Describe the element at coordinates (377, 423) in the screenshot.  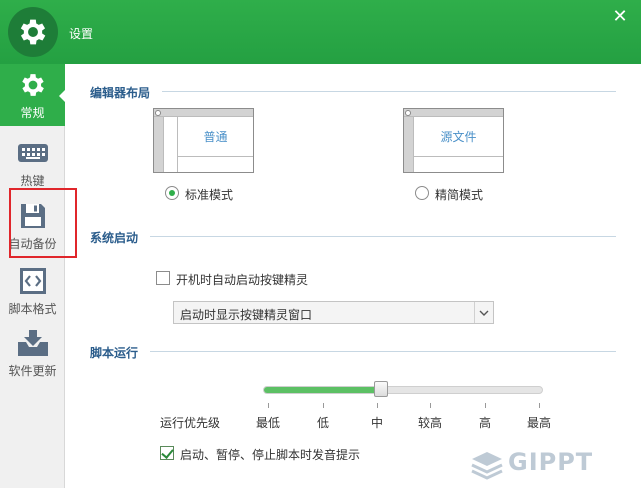
I see `priority-level-medium: 中` at that location.